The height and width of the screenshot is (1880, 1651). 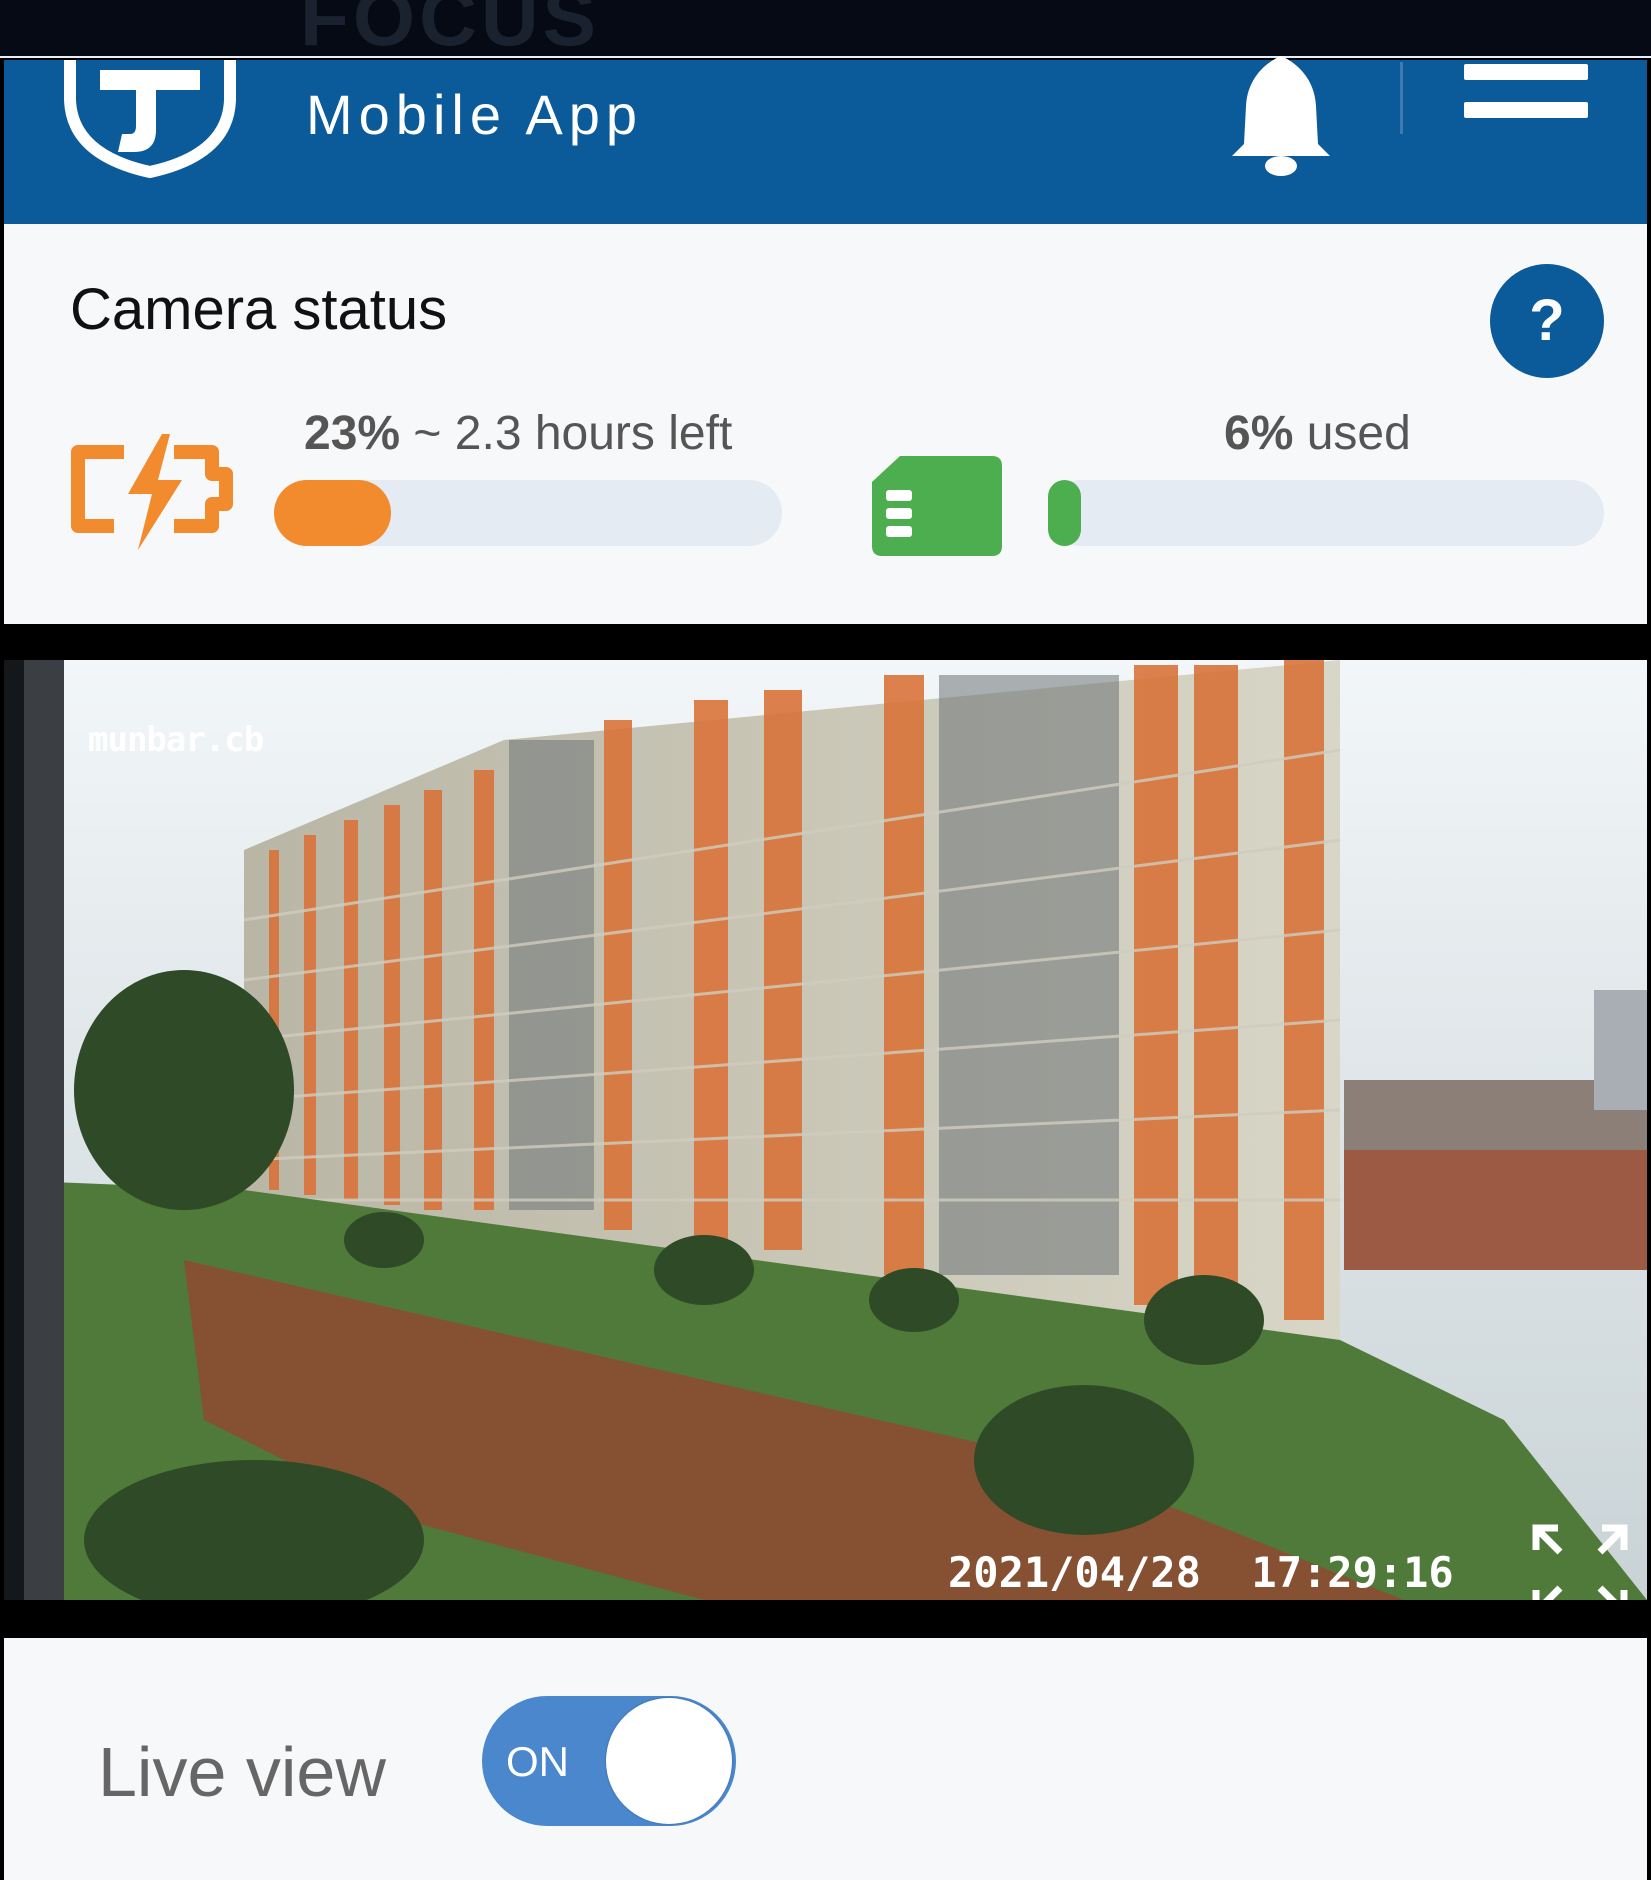 I want to click on toggle-knob, so click(x=669, y=1761).